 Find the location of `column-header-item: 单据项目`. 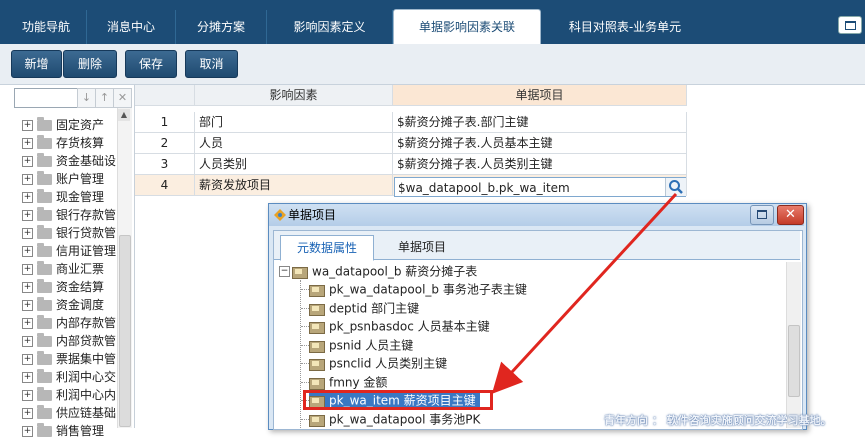

column-header-item: 单据项目 is located at coordinates (540, 95).